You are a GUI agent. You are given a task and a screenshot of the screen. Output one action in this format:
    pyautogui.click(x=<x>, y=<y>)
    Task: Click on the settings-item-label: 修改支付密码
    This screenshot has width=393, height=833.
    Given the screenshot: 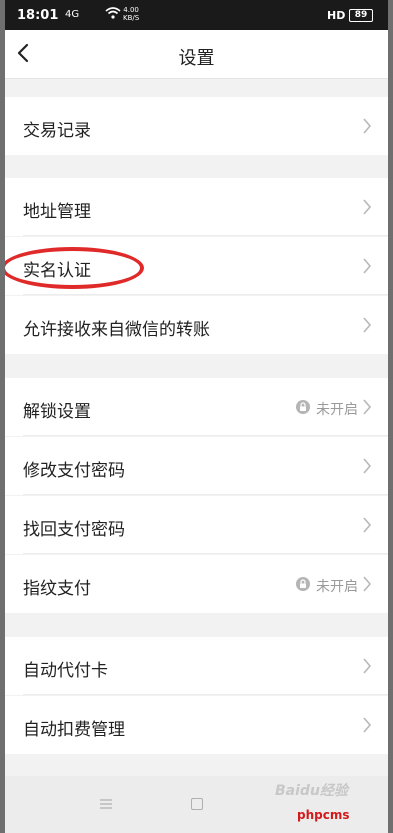 What is the action you would take?
    pyautogui.click(x=74, y=471)
    